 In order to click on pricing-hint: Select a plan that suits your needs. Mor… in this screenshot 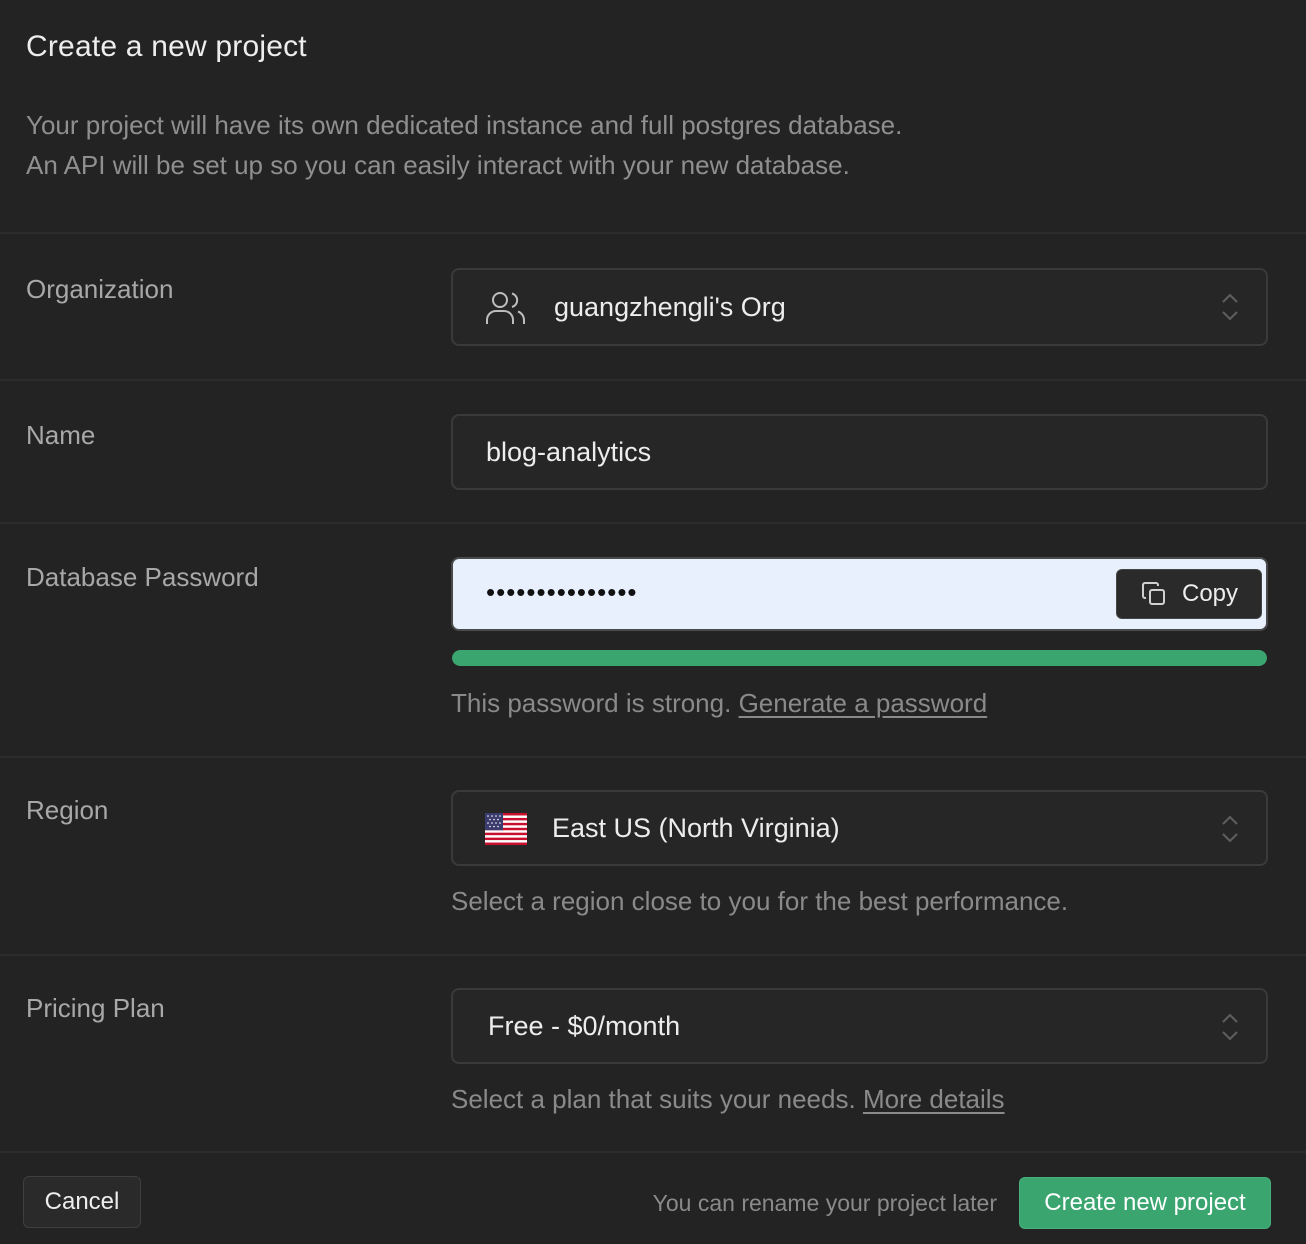, I will do `click(728, 1099)`.